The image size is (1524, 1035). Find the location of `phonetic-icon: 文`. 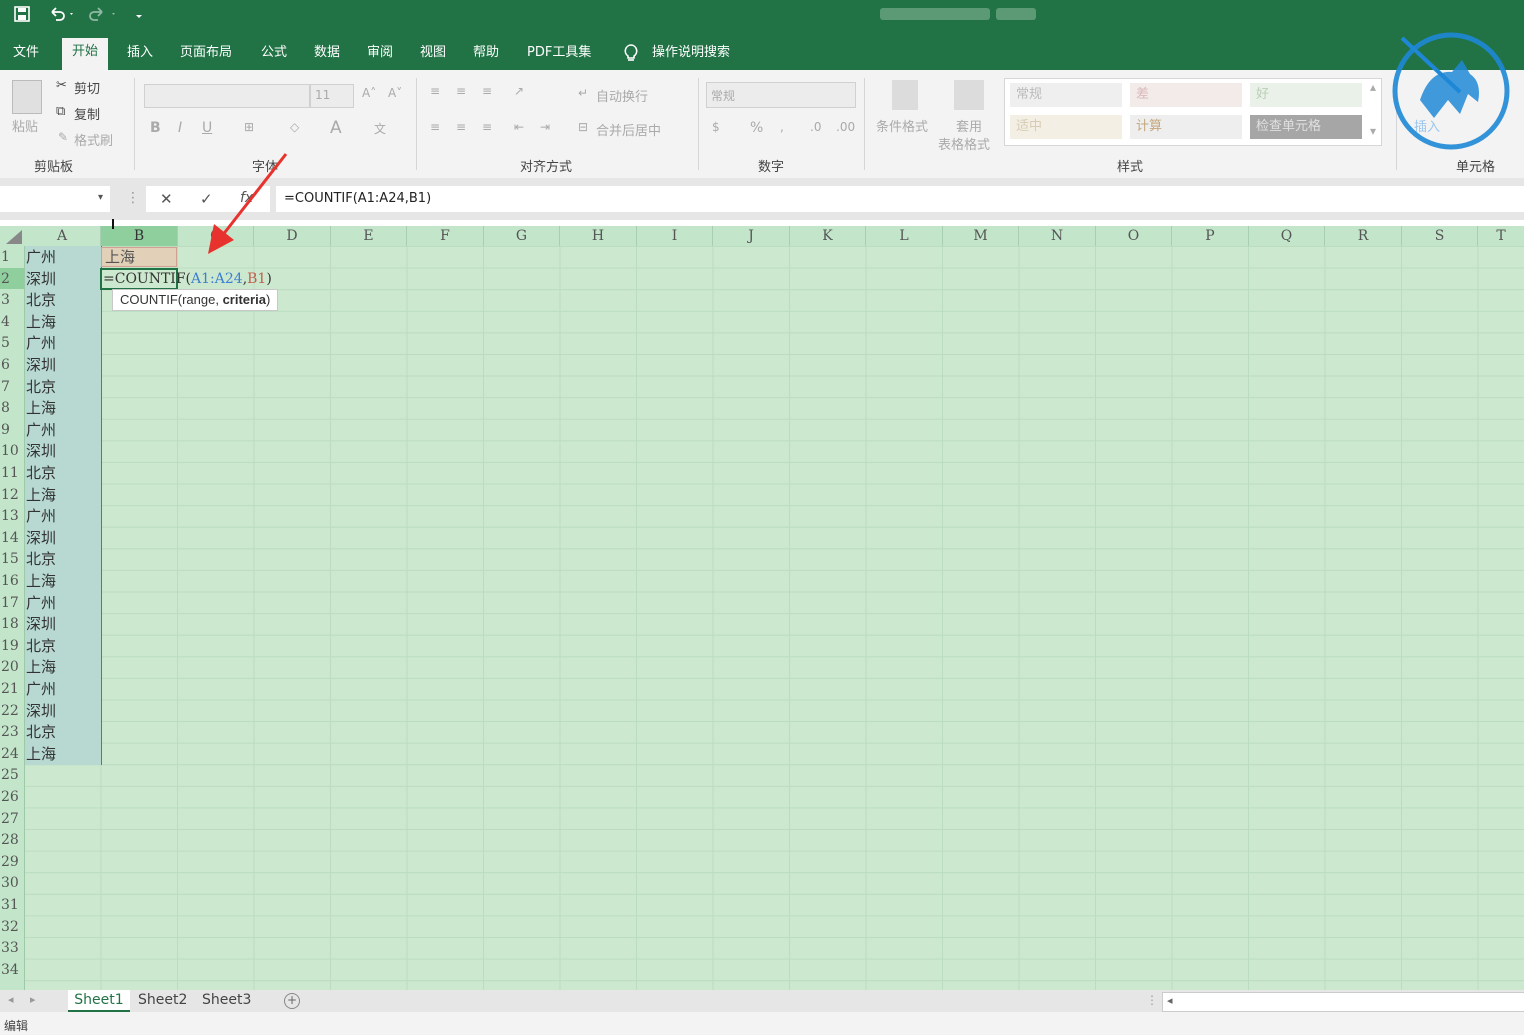

phonetic-icon: 文 is located at coordinates (380, 128).